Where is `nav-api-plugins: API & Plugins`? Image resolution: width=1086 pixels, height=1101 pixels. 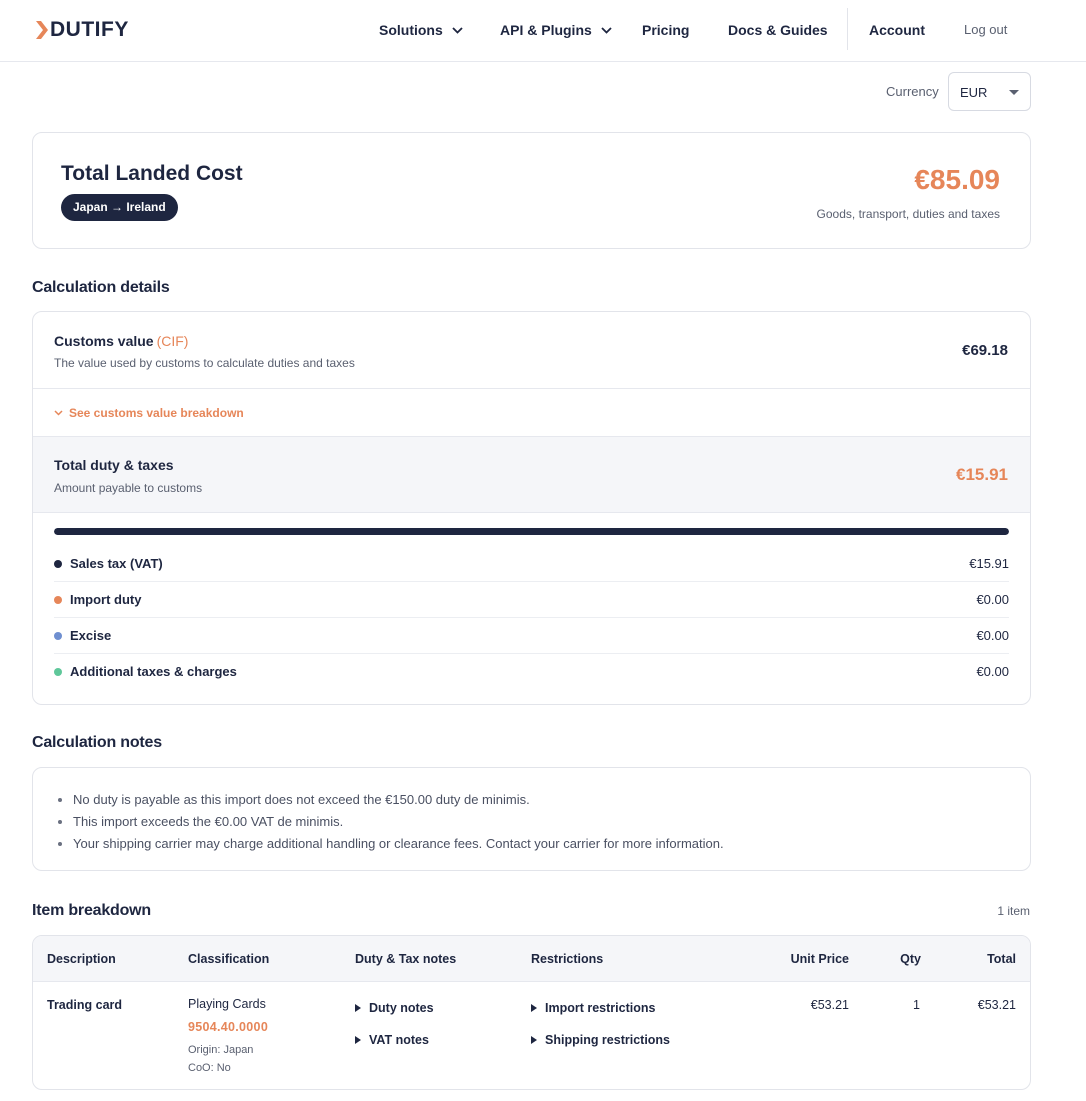 nav-api-plugins: API & Plugins is located at coordinates (556, 30).